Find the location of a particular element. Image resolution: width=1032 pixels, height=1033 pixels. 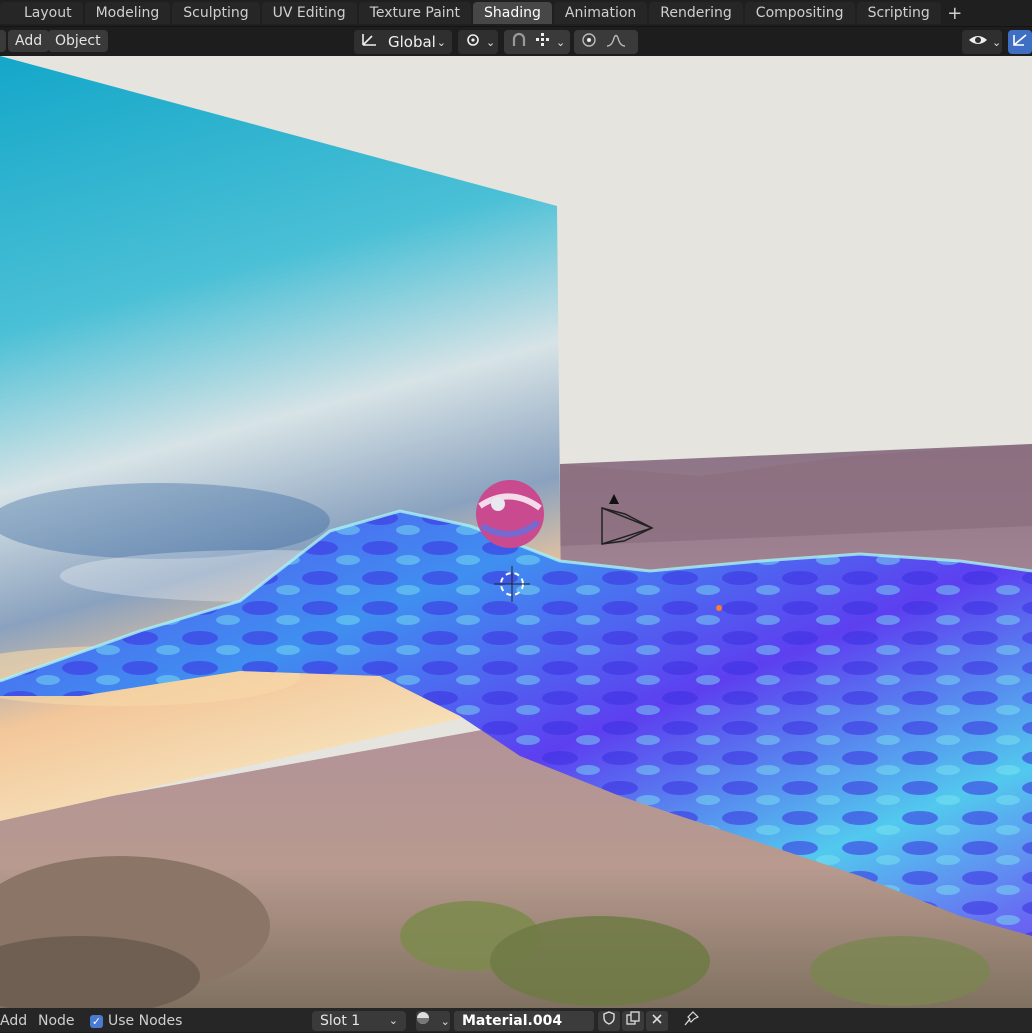

tab-modeling: Modeling is located at coordinates (127, 13).